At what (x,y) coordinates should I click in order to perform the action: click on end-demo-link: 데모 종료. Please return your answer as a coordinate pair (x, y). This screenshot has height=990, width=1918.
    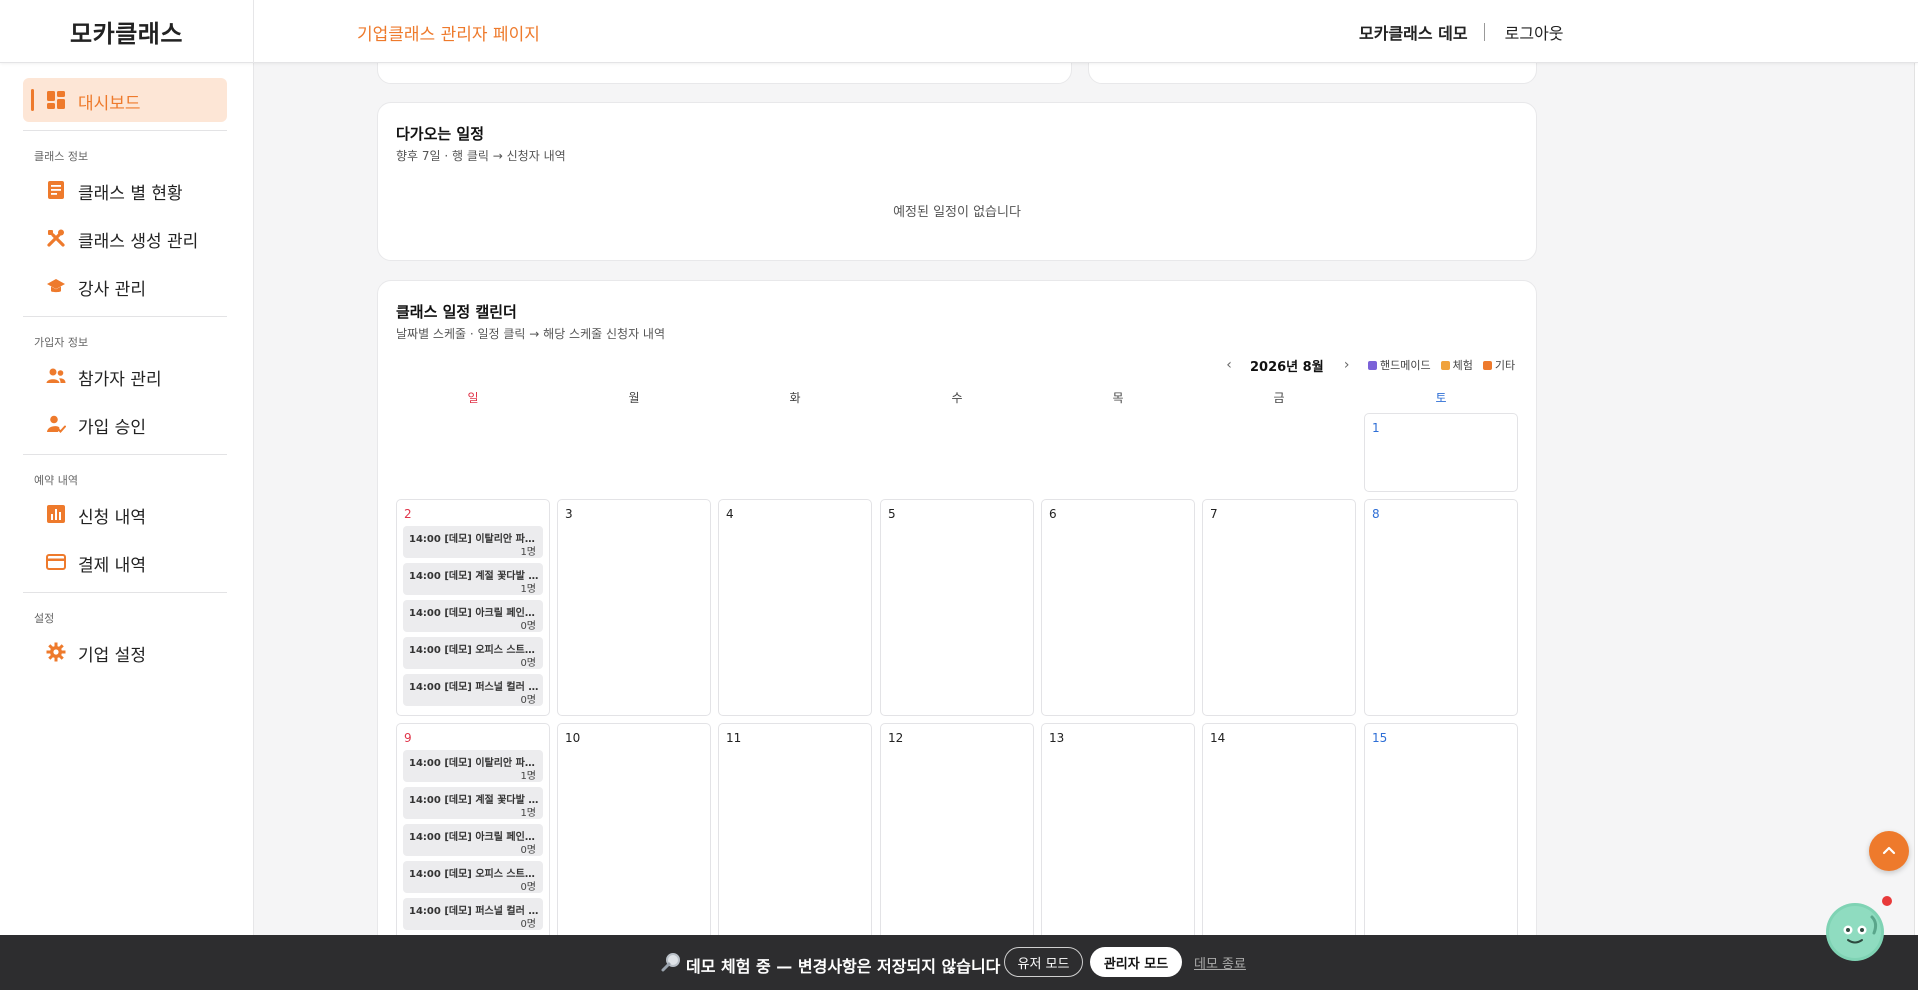
    Looking at the image, I should click on (1220, 962).